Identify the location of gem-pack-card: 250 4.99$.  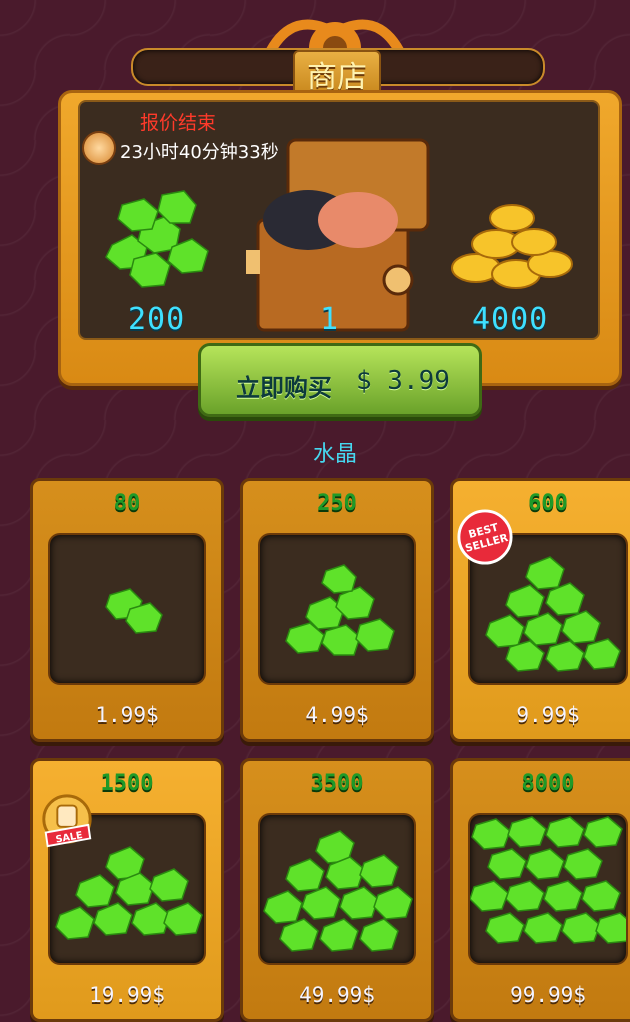
(337, 610).